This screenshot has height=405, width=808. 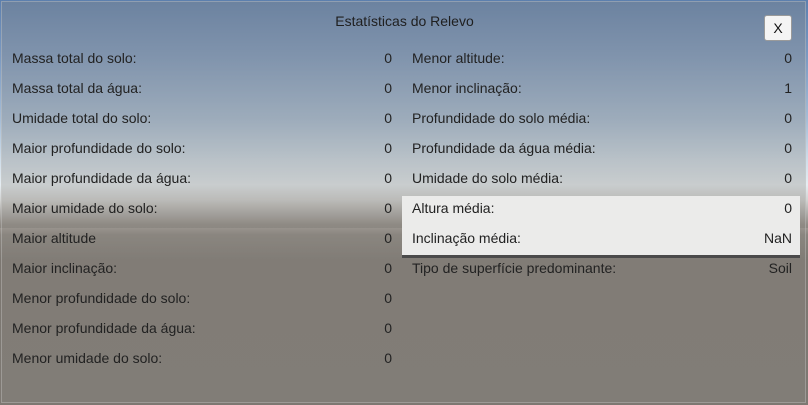 What do you see at coordinates (602, 88) in the screenshot?
I see `stat-row-menor-inclinacao: Menor inclinação: 1` at bounding box center [602, 88].